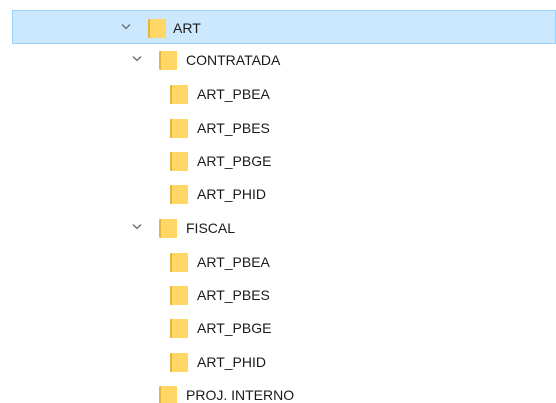 The height and width of the screenshot is (403, 556). I want to click on tree-item-contratada: CONTRATADA, so click(278, 60).